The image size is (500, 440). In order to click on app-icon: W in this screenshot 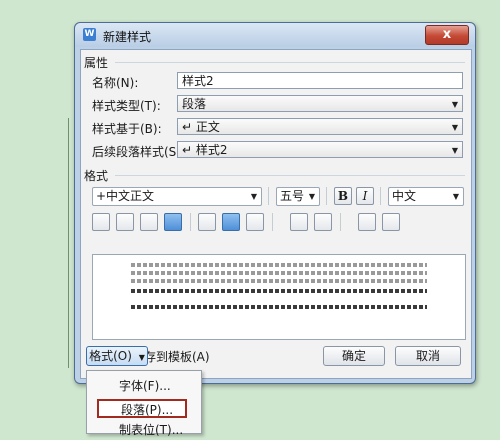, I will do `click(89, 34)`.